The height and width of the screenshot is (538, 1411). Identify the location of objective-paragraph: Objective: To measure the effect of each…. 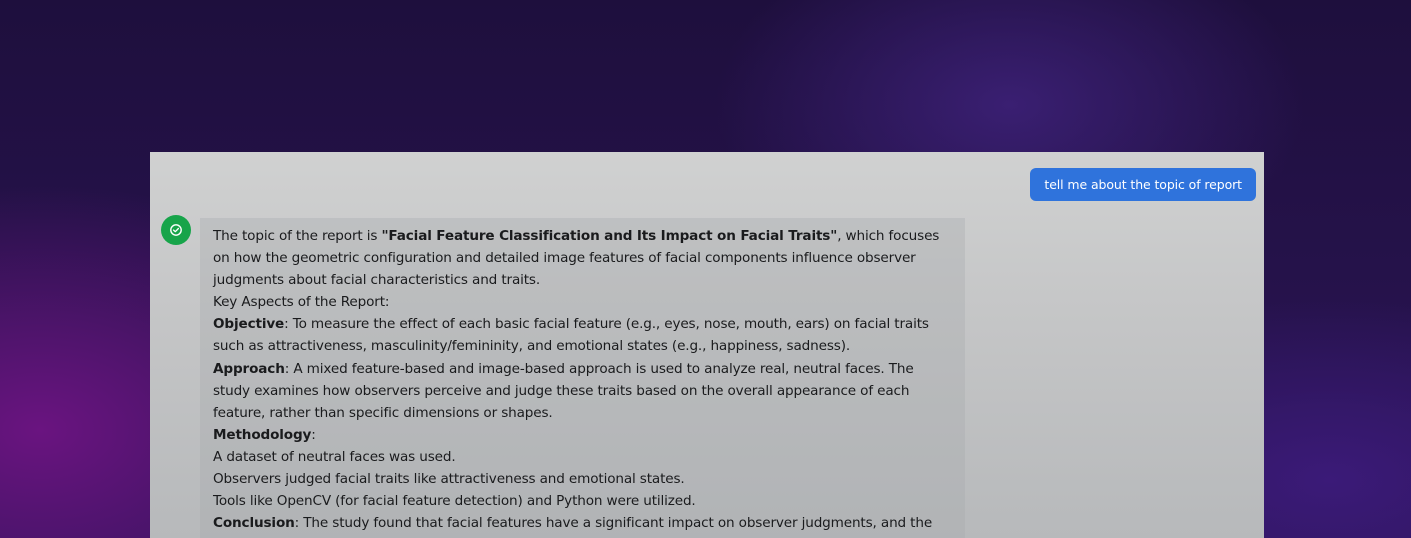
(571, 335).